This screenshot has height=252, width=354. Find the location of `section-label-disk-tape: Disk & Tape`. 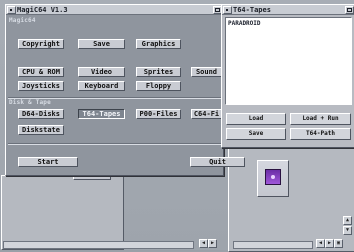

section-label-disk-tape: Disk & Tape is located at coordinates (30, 102).